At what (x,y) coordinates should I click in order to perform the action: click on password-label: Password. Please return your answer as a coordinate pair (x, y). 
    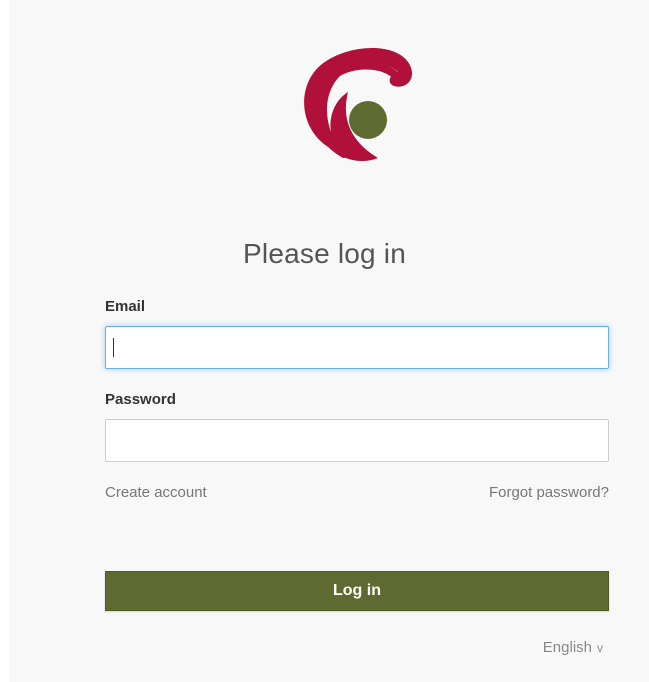
    Looking at the image, I should click on (140, 399).